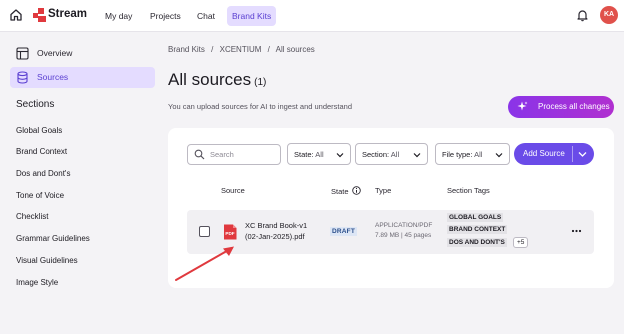 Image resolution: width=624 pixels, height=334 pixels. What do you see at coordinates (47, 260) in the screenshot?
I see `section-visual-guidelines: Visual Guidelines` at bounding box center [47, 260].